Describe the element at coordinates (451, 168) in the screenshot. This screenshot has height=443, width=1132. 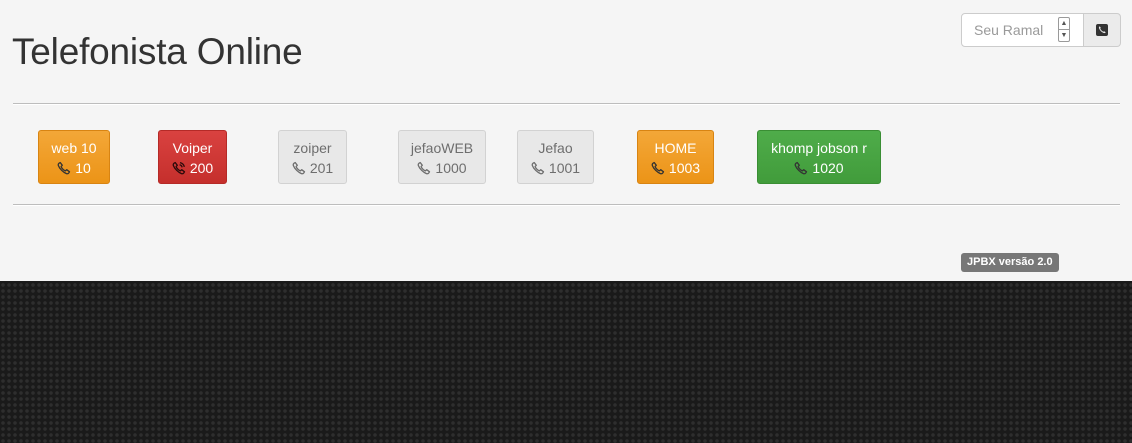
I see `extension-number: 1000` at that location.